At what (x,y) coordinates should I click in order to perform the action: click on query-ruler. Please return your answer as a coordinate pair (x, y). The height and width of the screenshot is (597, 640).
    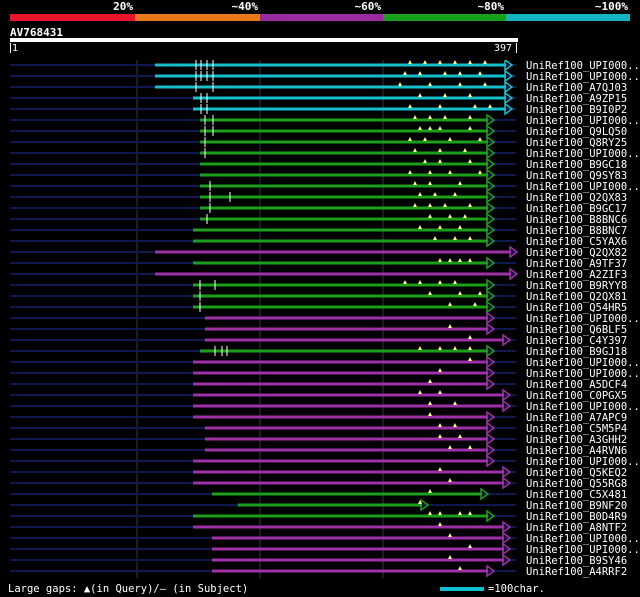
    Looking at the image, I should click on (264, 40).